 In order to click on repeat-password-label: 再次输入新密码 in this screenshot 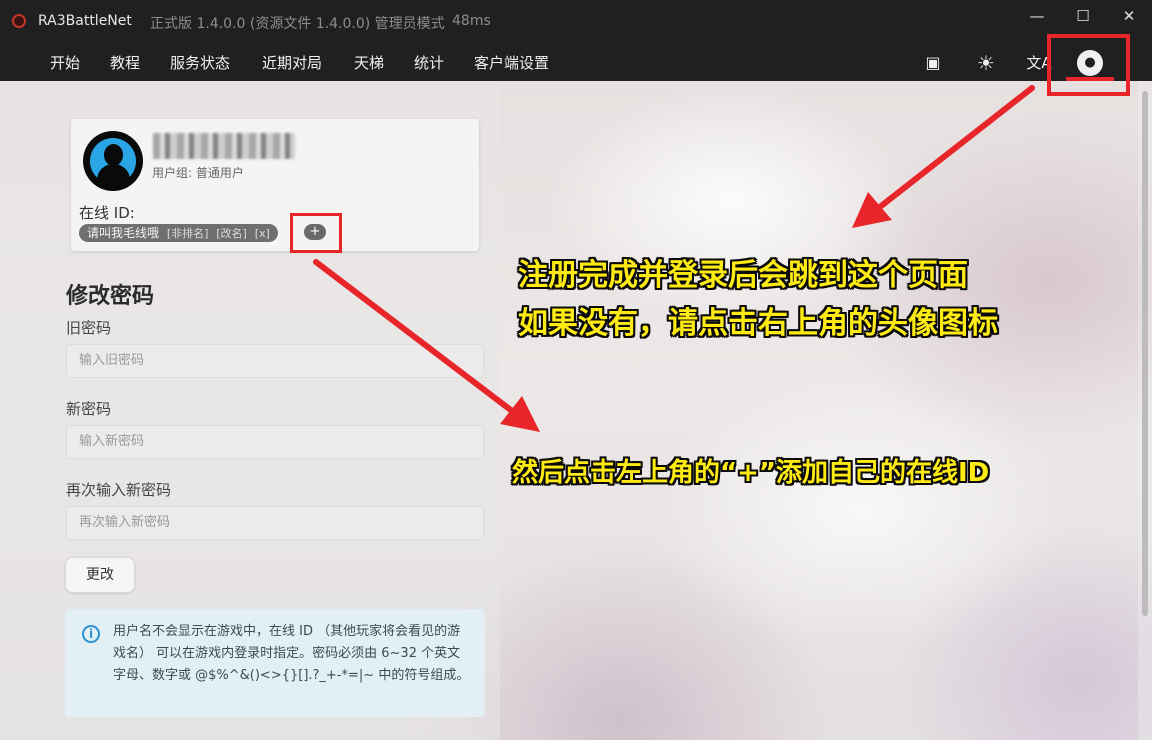, I will do `click(119, 490)`.